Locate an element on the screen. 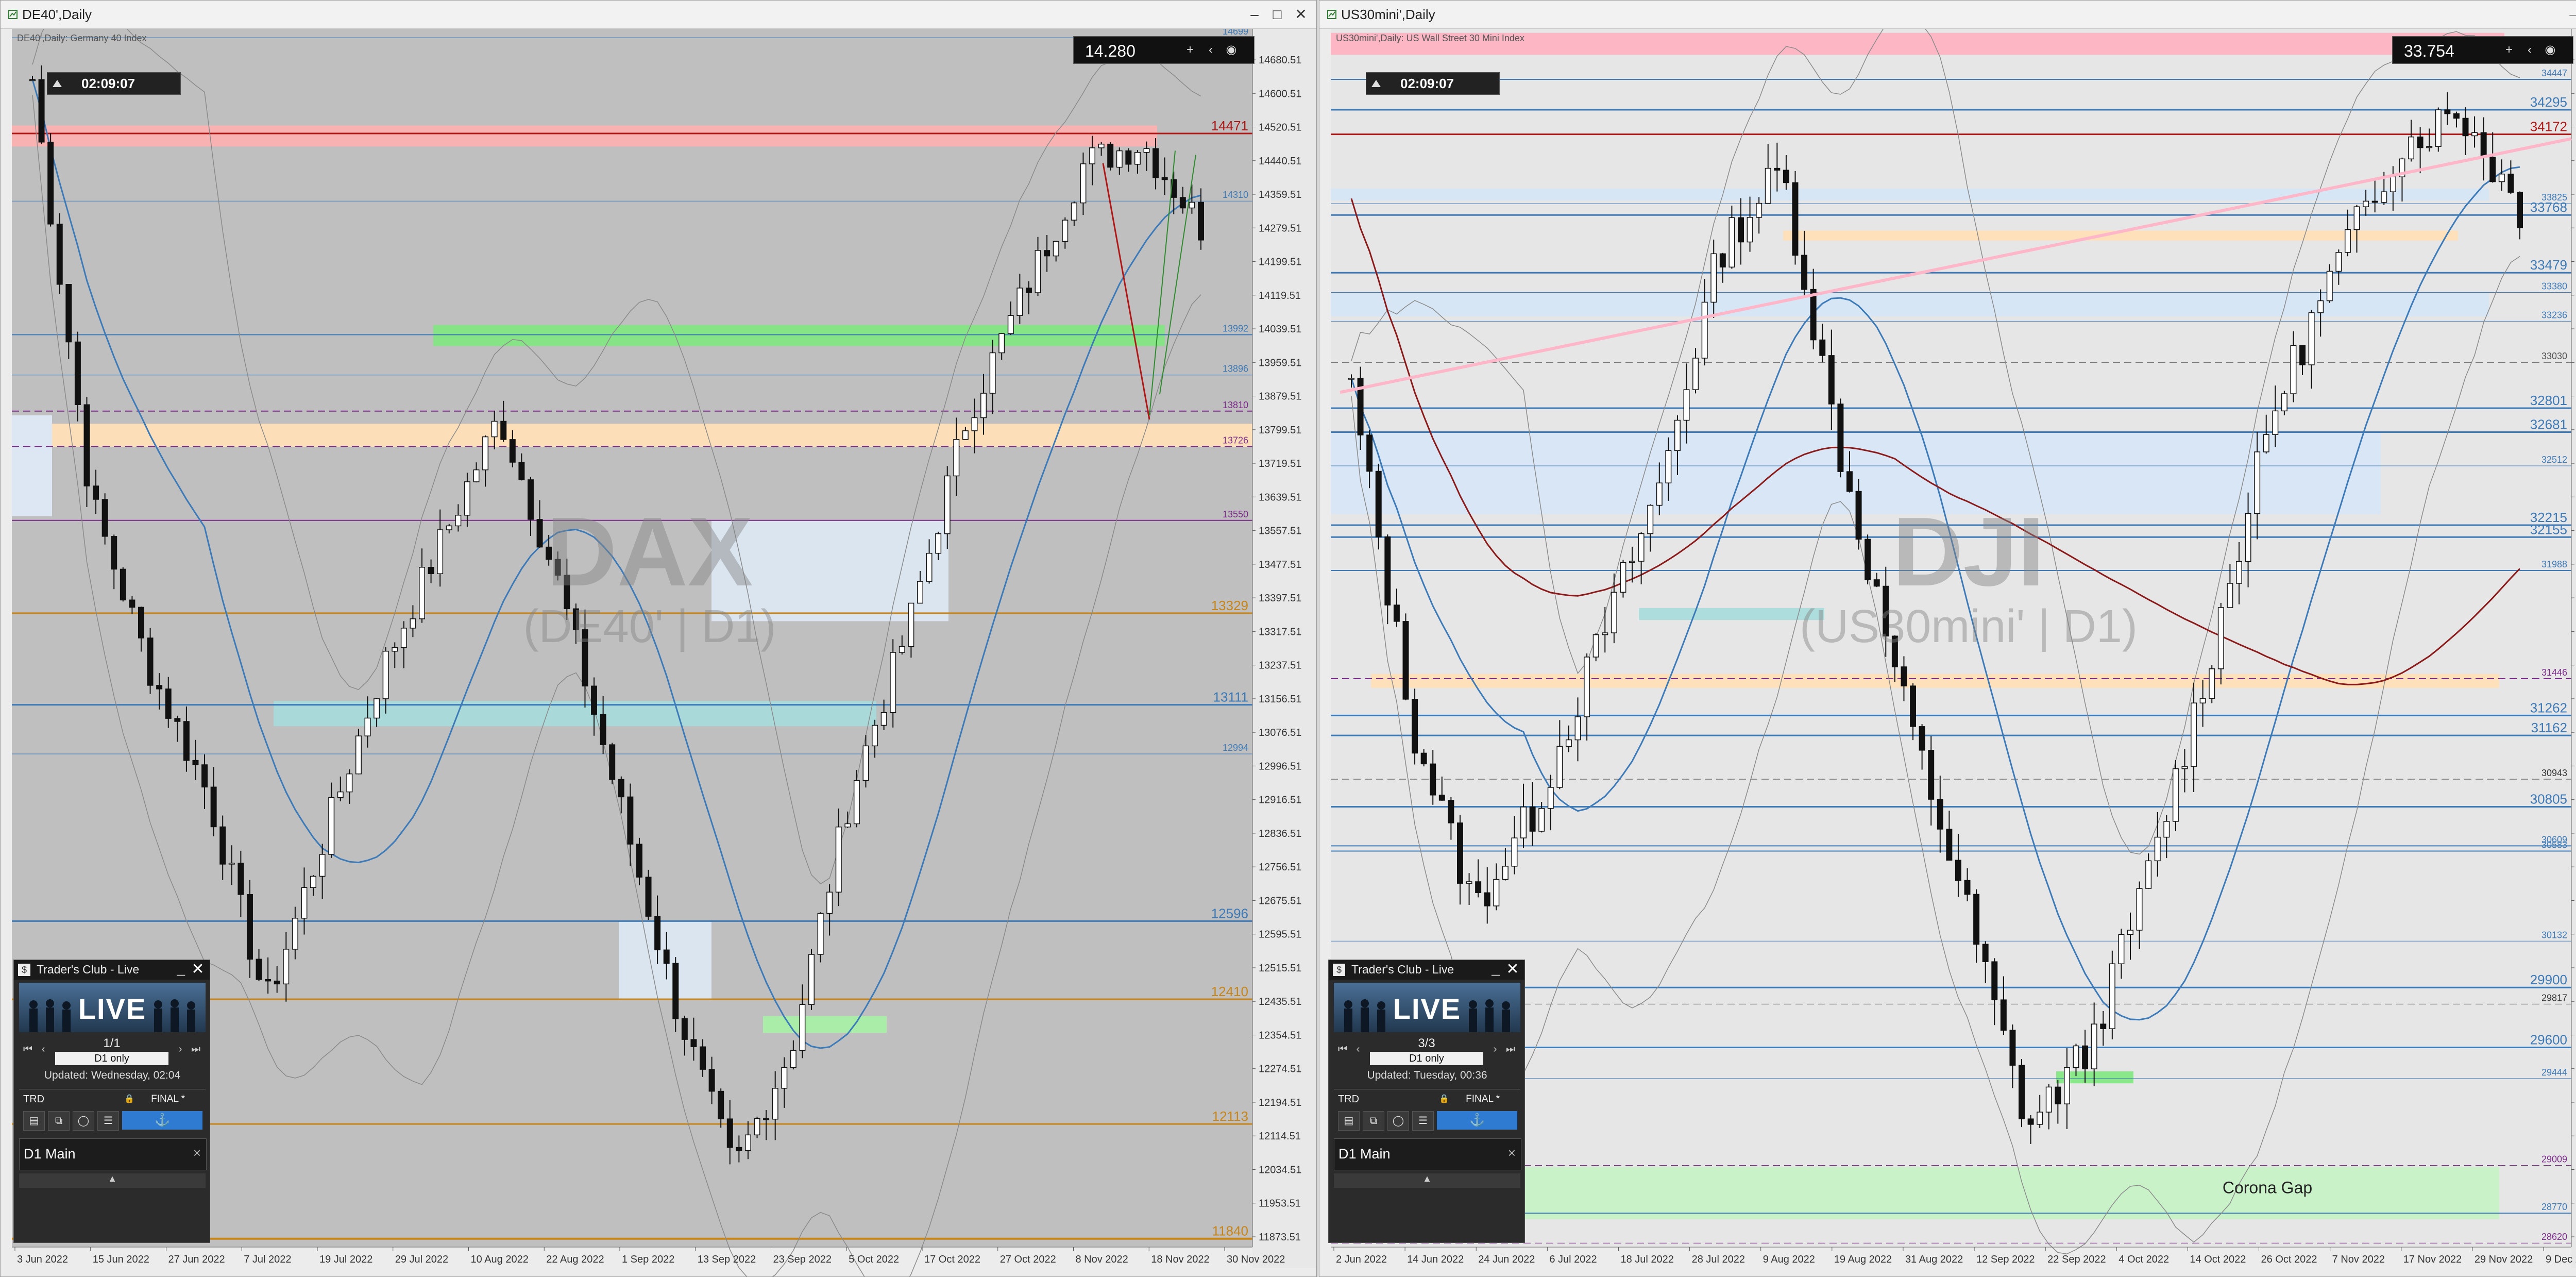  date-tick-label: 30 Nov 2022 is located at coordinates (1256, 1260).